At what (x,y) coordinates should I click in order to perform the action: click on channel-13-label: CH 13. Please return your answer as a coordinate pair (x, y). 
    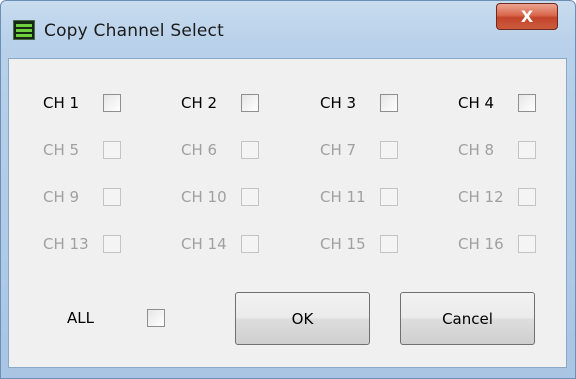
    Looking at the image, I should click on (66, 244).